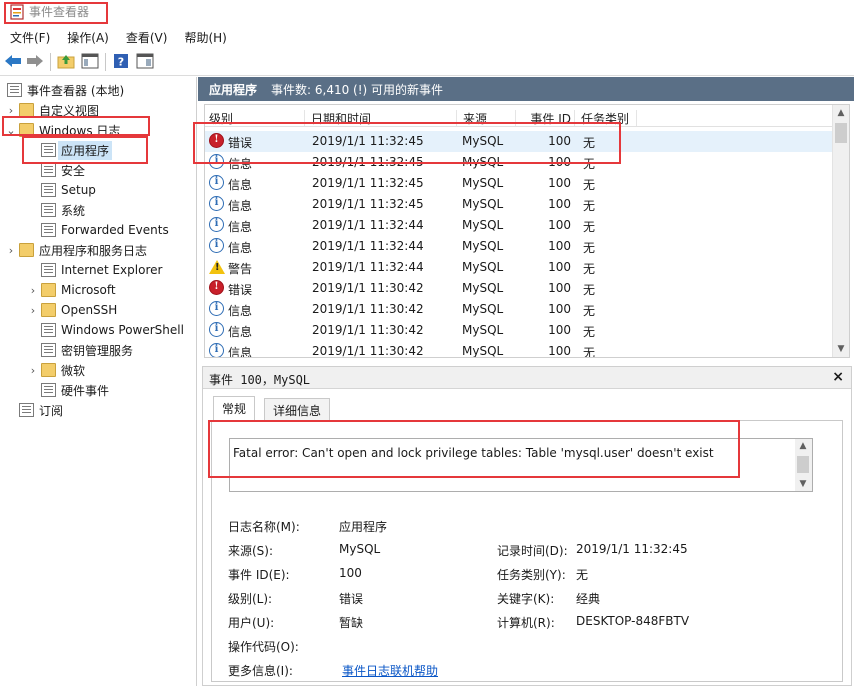 The height and width of the screenshot is (686, 854). I want to click on column-event-id: 事件 ID, so click(546, 118).